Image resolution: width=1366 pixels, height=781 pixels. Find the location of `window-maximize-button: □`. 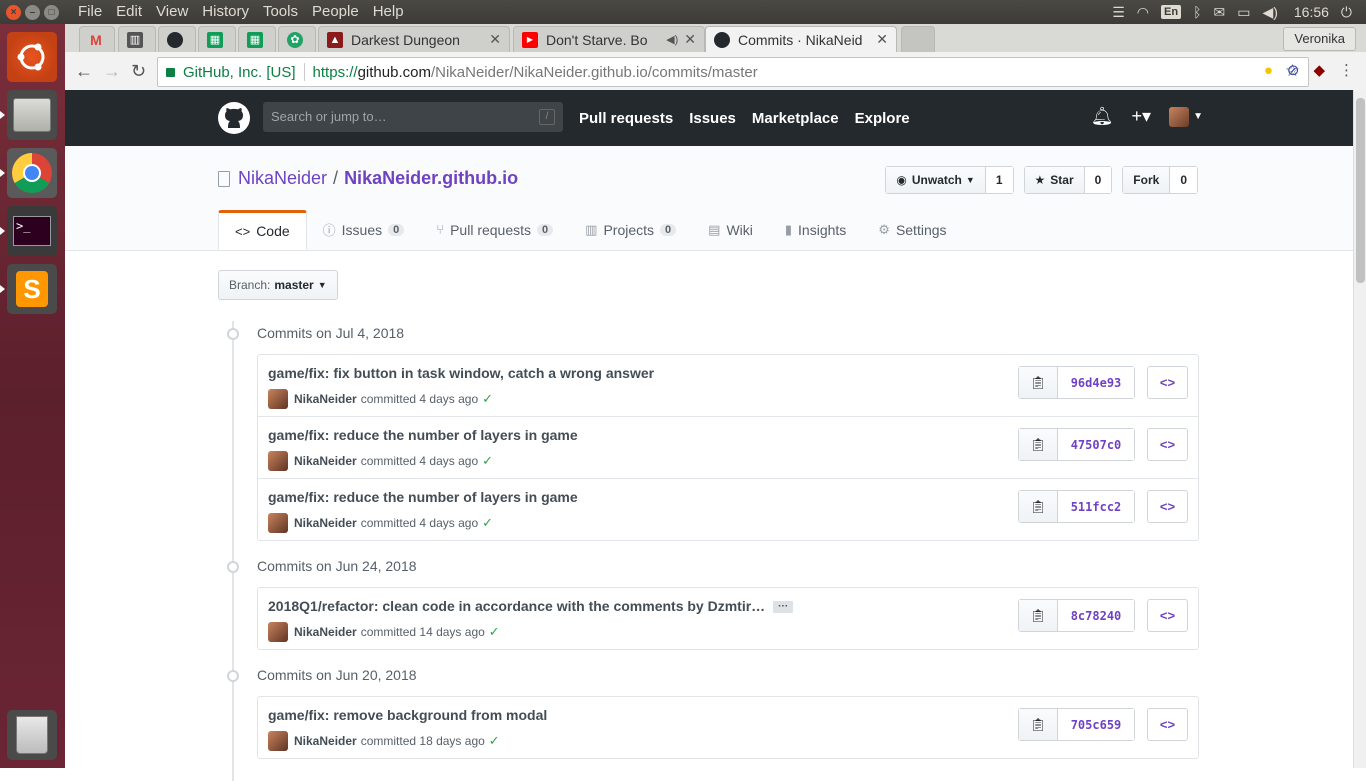

window-maximize-button: □ is located at coordinates (51, 12).